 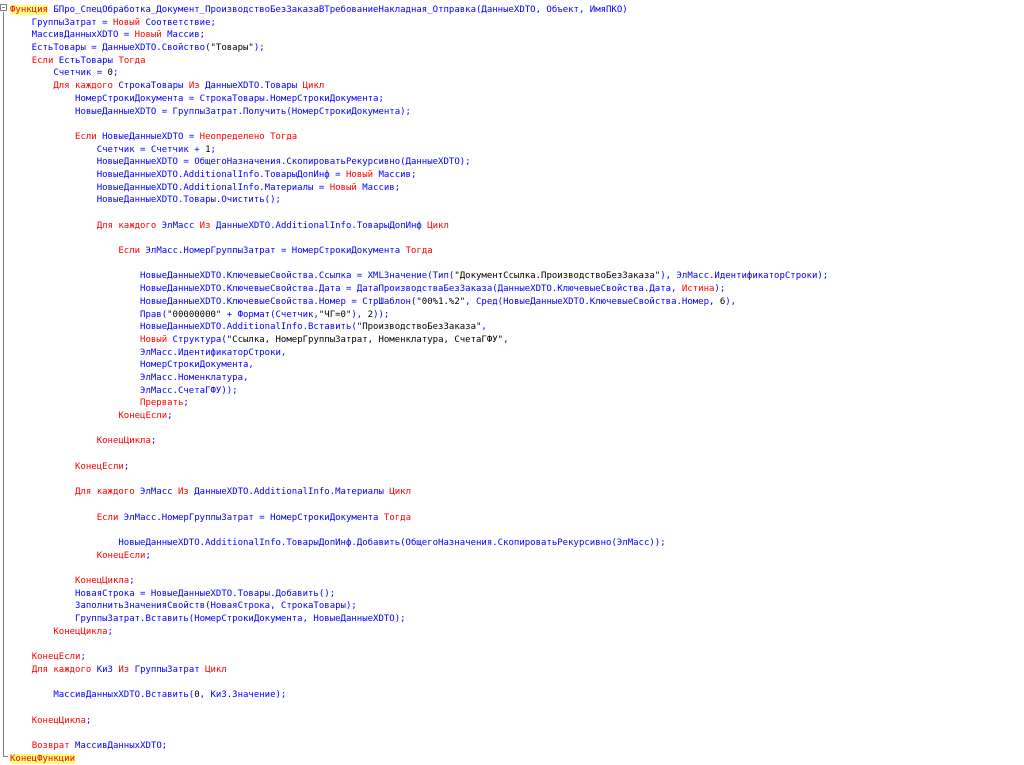 What do you see at coordinates (517, 759) in the screenshot?
I see `code-line: КонецФункции` at bounding box center [517, 759].